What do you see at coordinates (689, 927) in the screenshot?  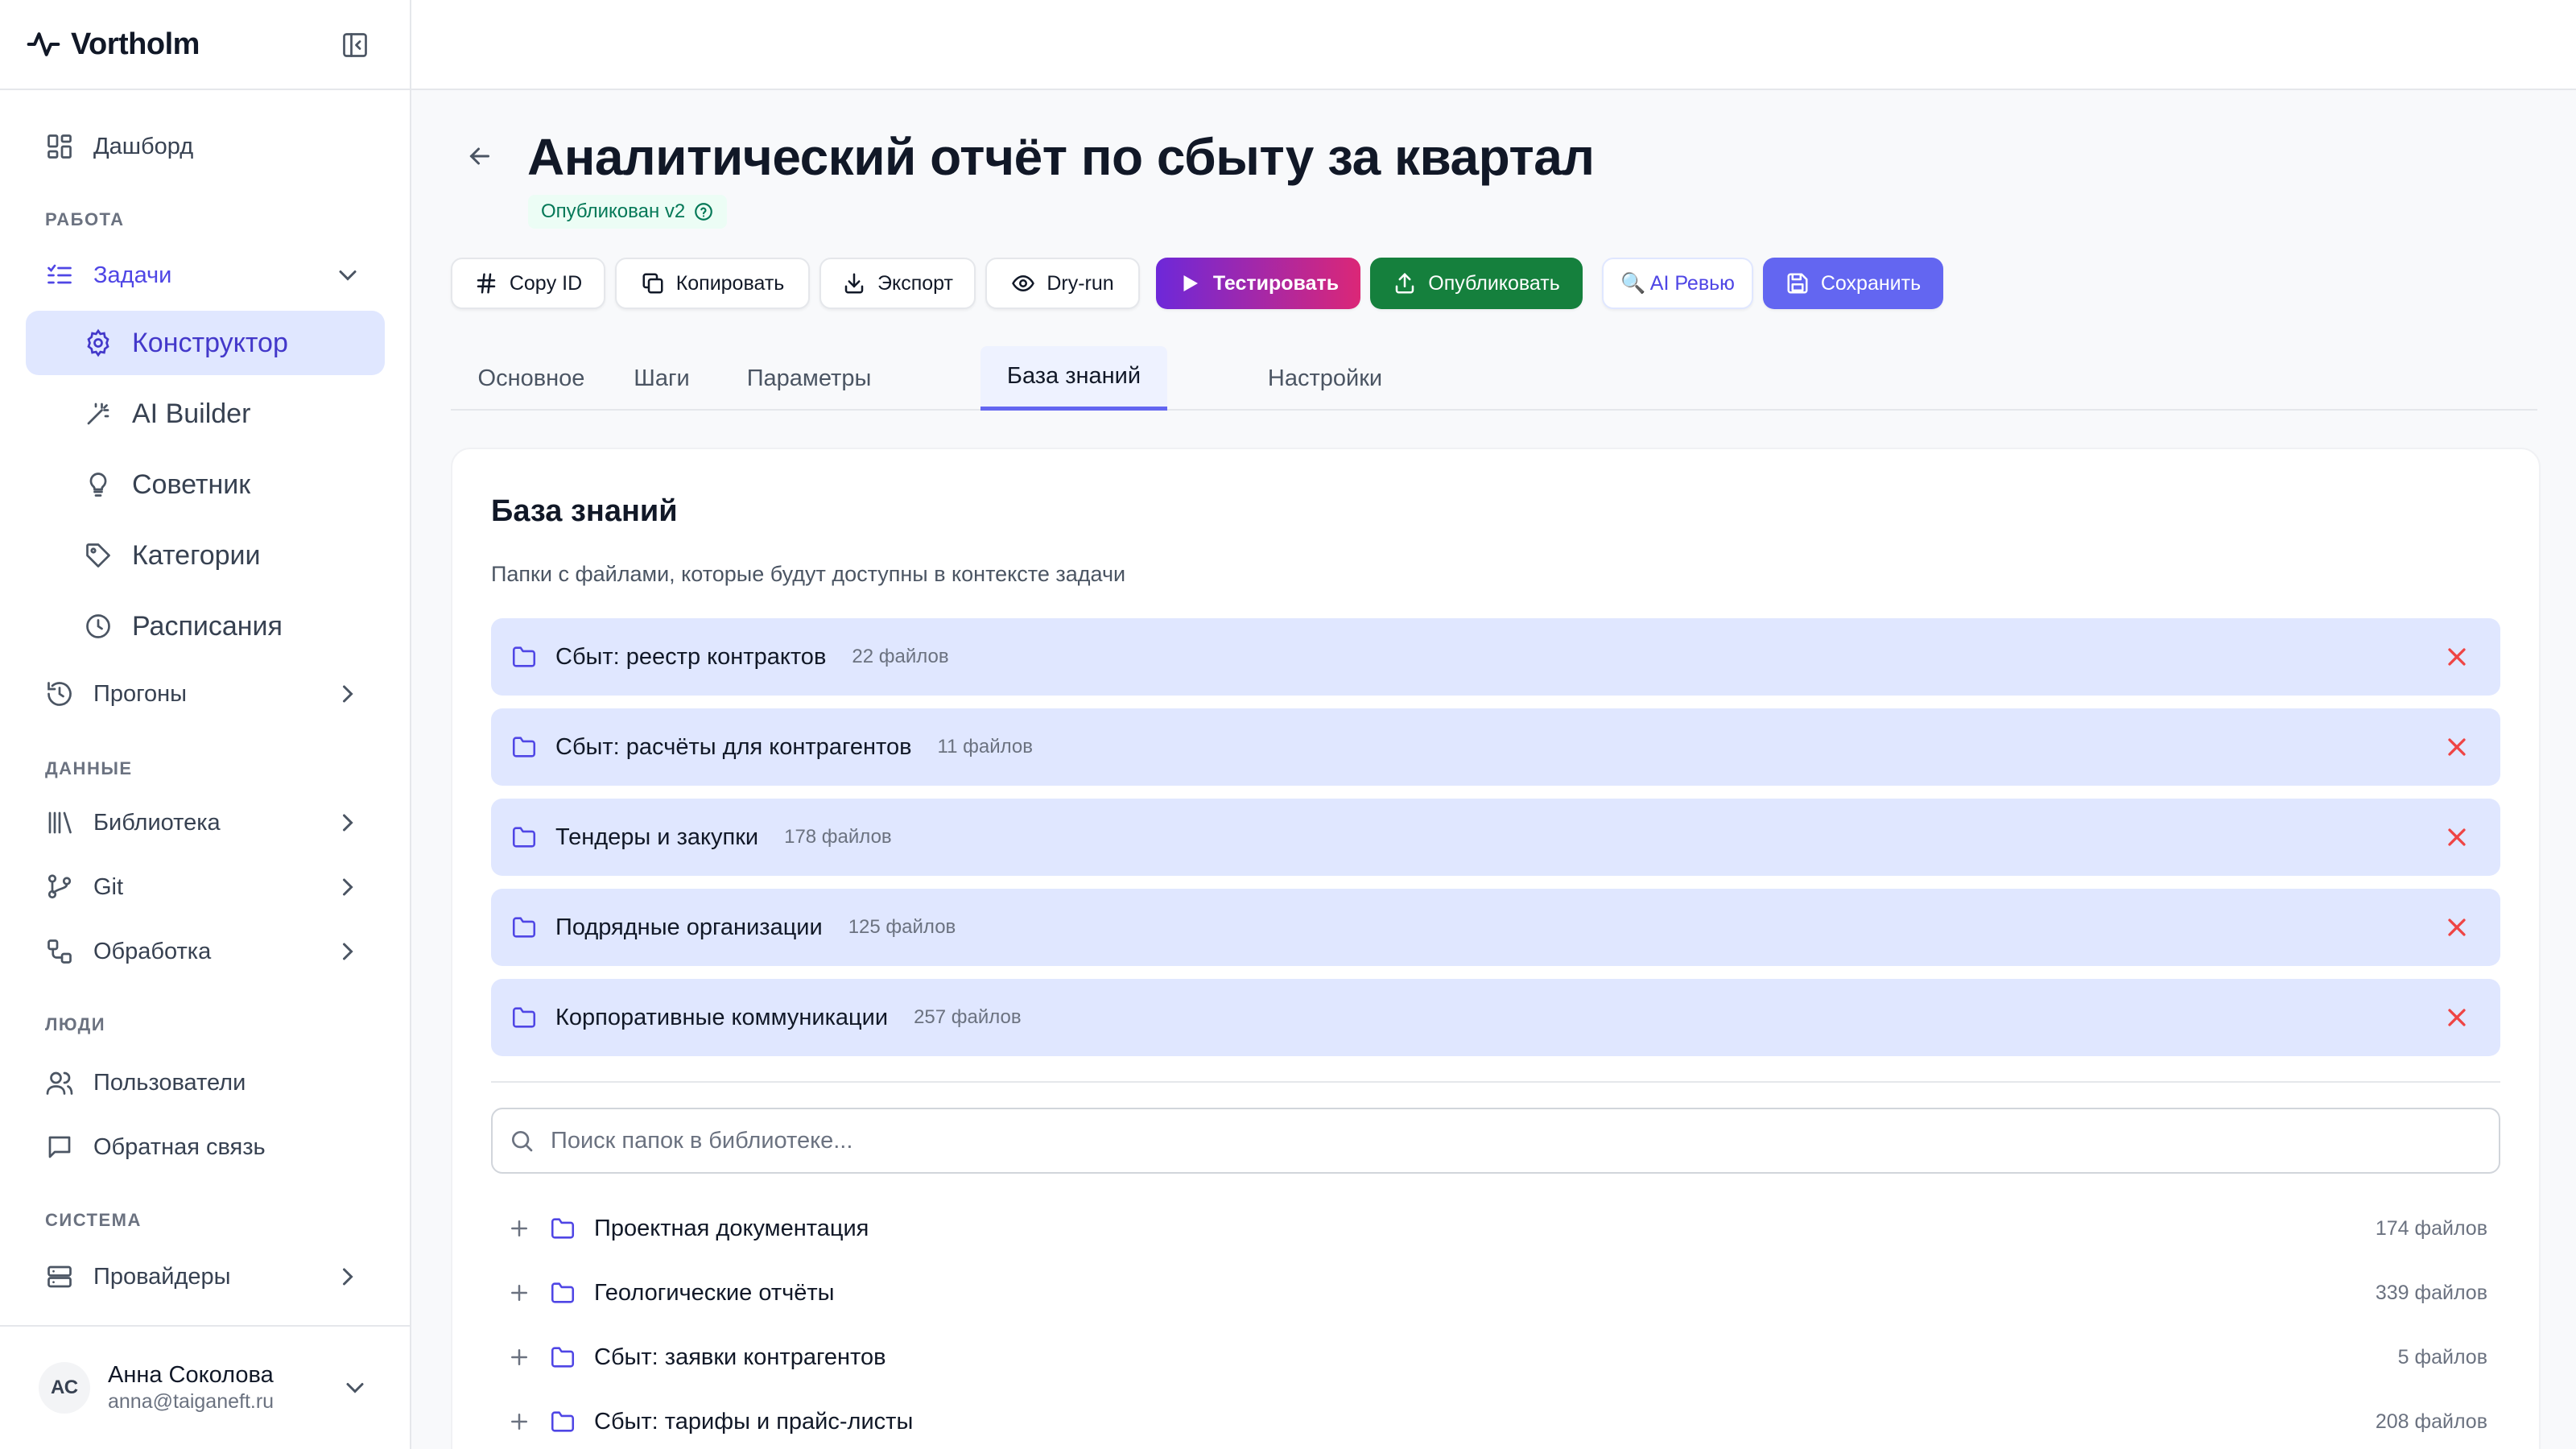 I see `folder-name: Подрядные организации` at bounding box center [689, 927].